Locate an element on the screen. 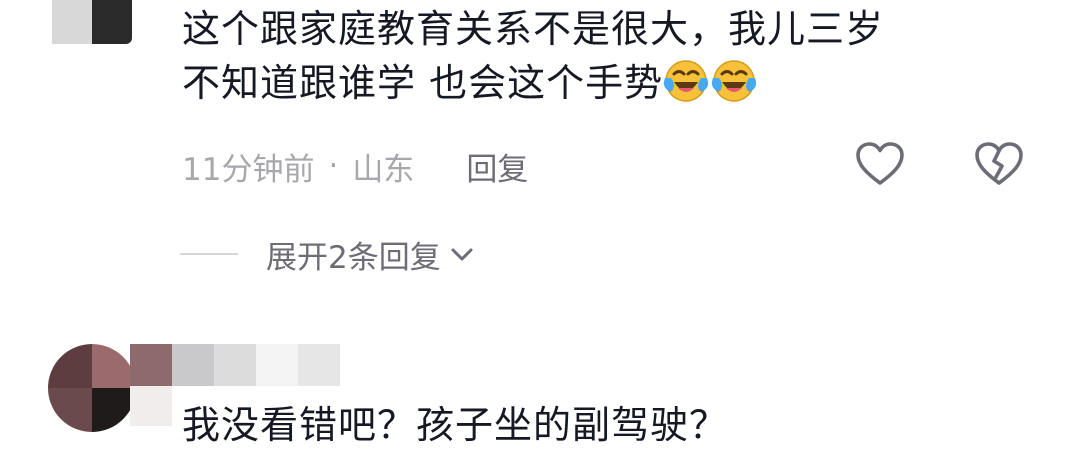 The height and width of the screenshot is (460, 1080). comment-1-meta: 11分钟前 · 山东 回复 is located at coordinates (355, 166).